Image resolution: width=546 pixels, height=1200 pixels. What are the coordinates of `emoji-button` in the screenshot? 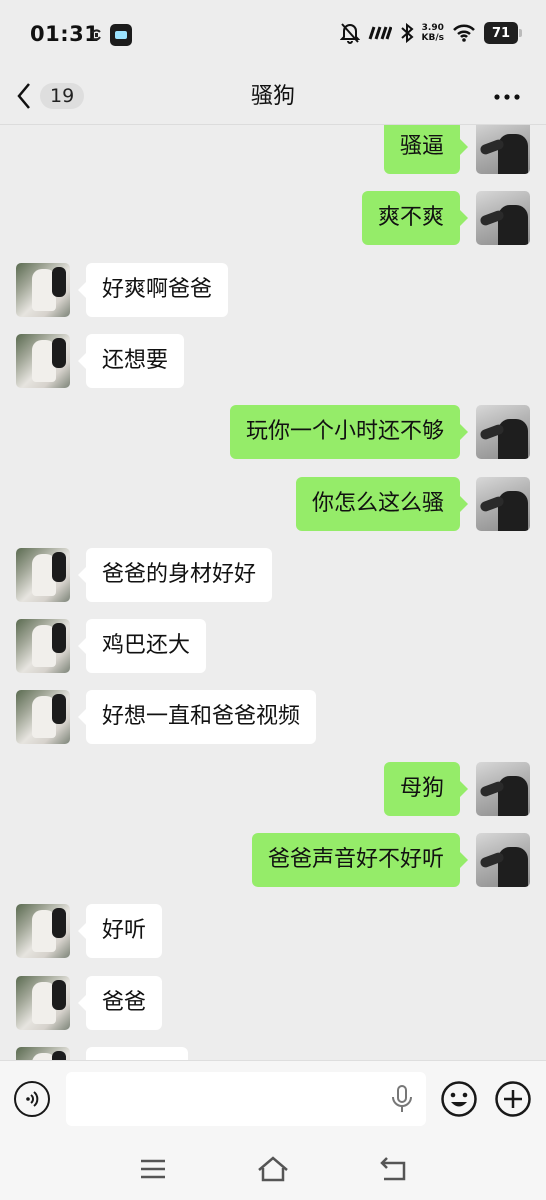 It's located at (459, 1099).